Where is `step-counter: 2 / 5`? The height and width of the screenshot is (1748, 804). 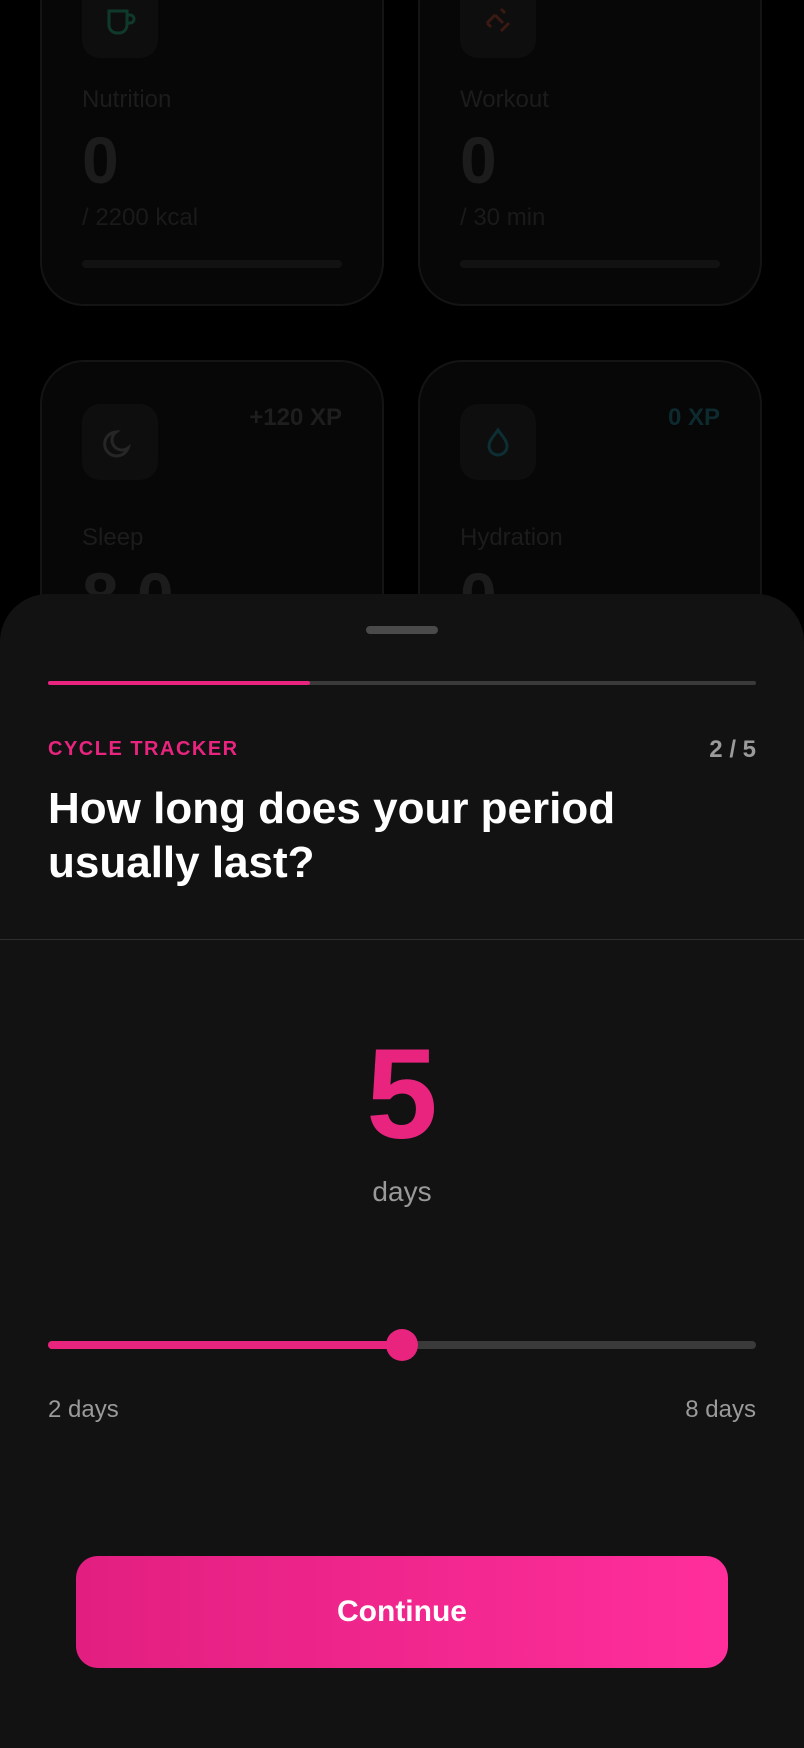 step-counter: 2 / 5 is located at coordinates (732, 749).